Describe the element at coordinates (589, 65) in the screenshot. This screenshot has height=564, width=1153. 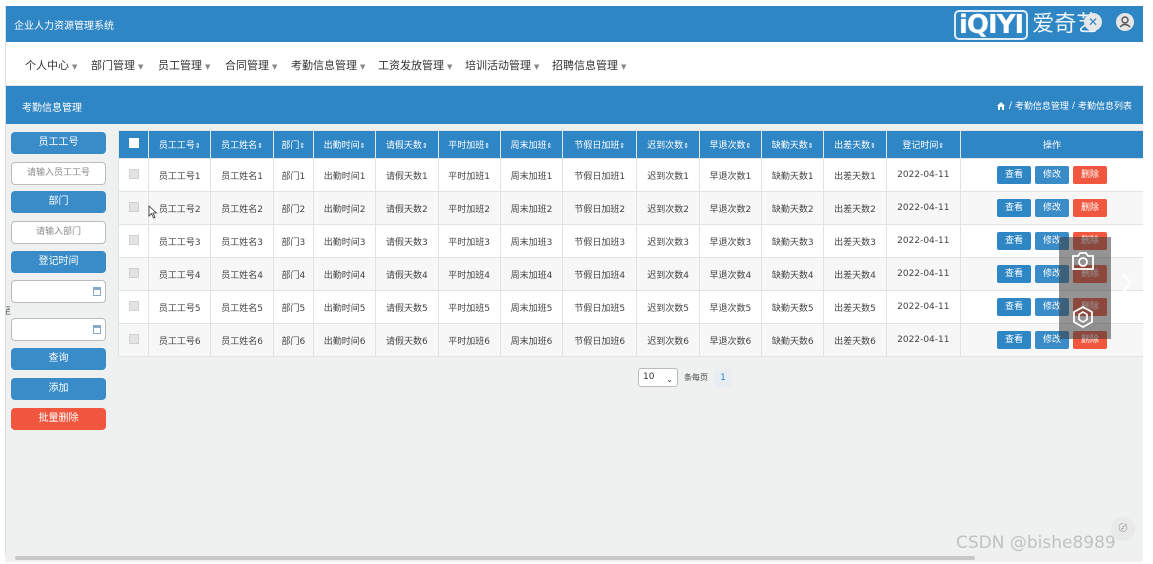
I see `nav-recruitment: 招聘信息管理 ▼` at that location.